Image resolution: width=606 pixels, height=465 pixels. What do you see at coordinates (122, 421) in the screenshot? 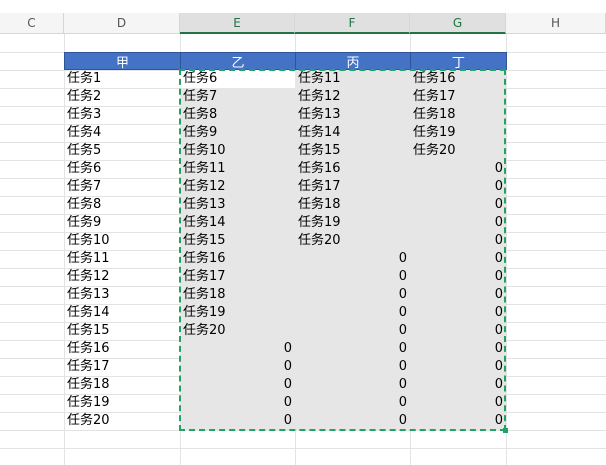
I see `cell-d-20: 任务20` at bounding box center [122, 421].